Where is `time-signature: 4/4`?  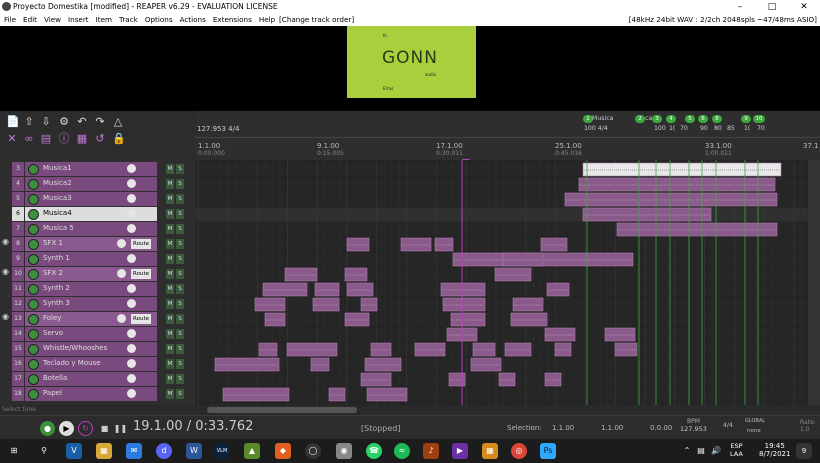
time-signature: 4/4 is located at coordinates (728, 425).